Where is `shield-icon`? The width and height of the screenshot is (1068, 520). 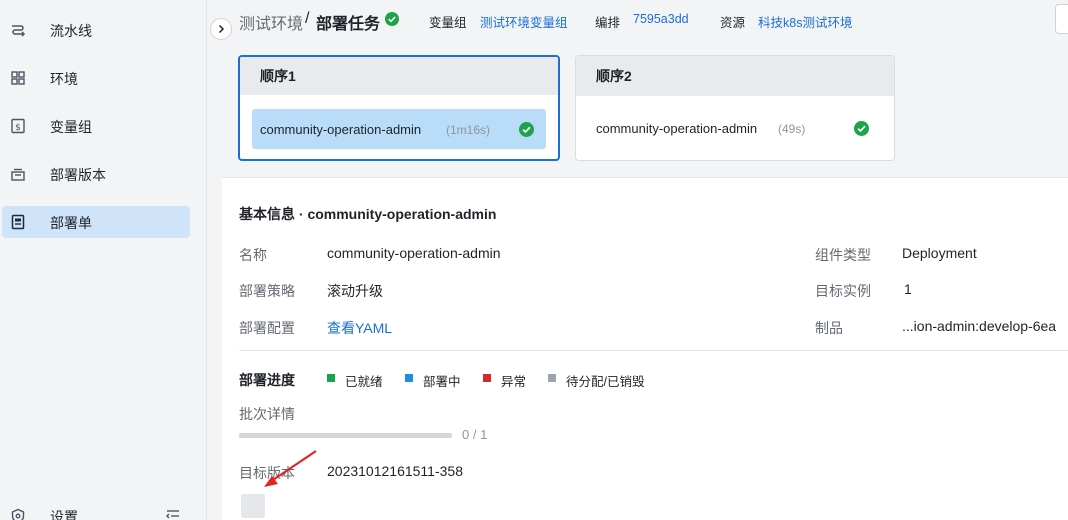 shield-icon is located at coordinates (18, 514).